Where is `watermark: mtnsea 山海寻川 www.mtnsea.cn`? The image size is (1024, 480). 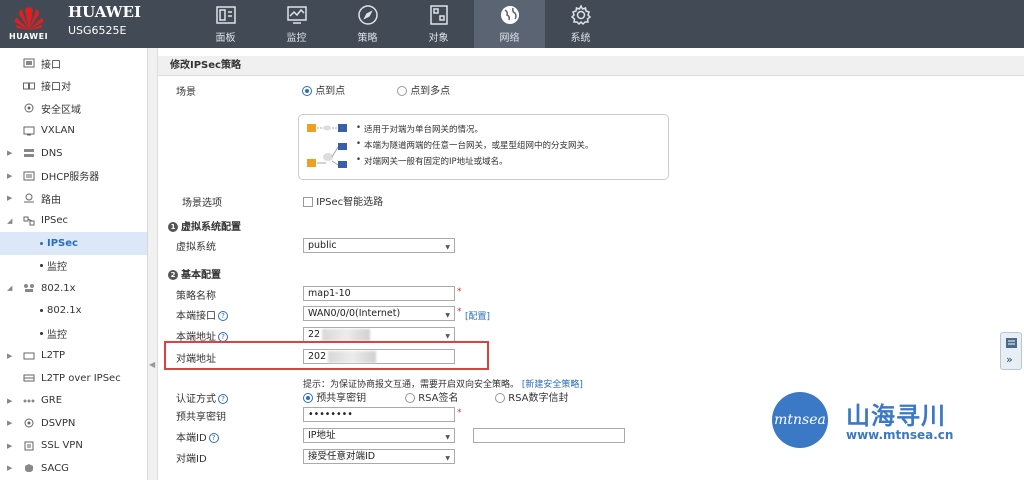
watermark: mtnsea 山海寻川 www.mtnsea.cn is located at coordinates (892, 420).